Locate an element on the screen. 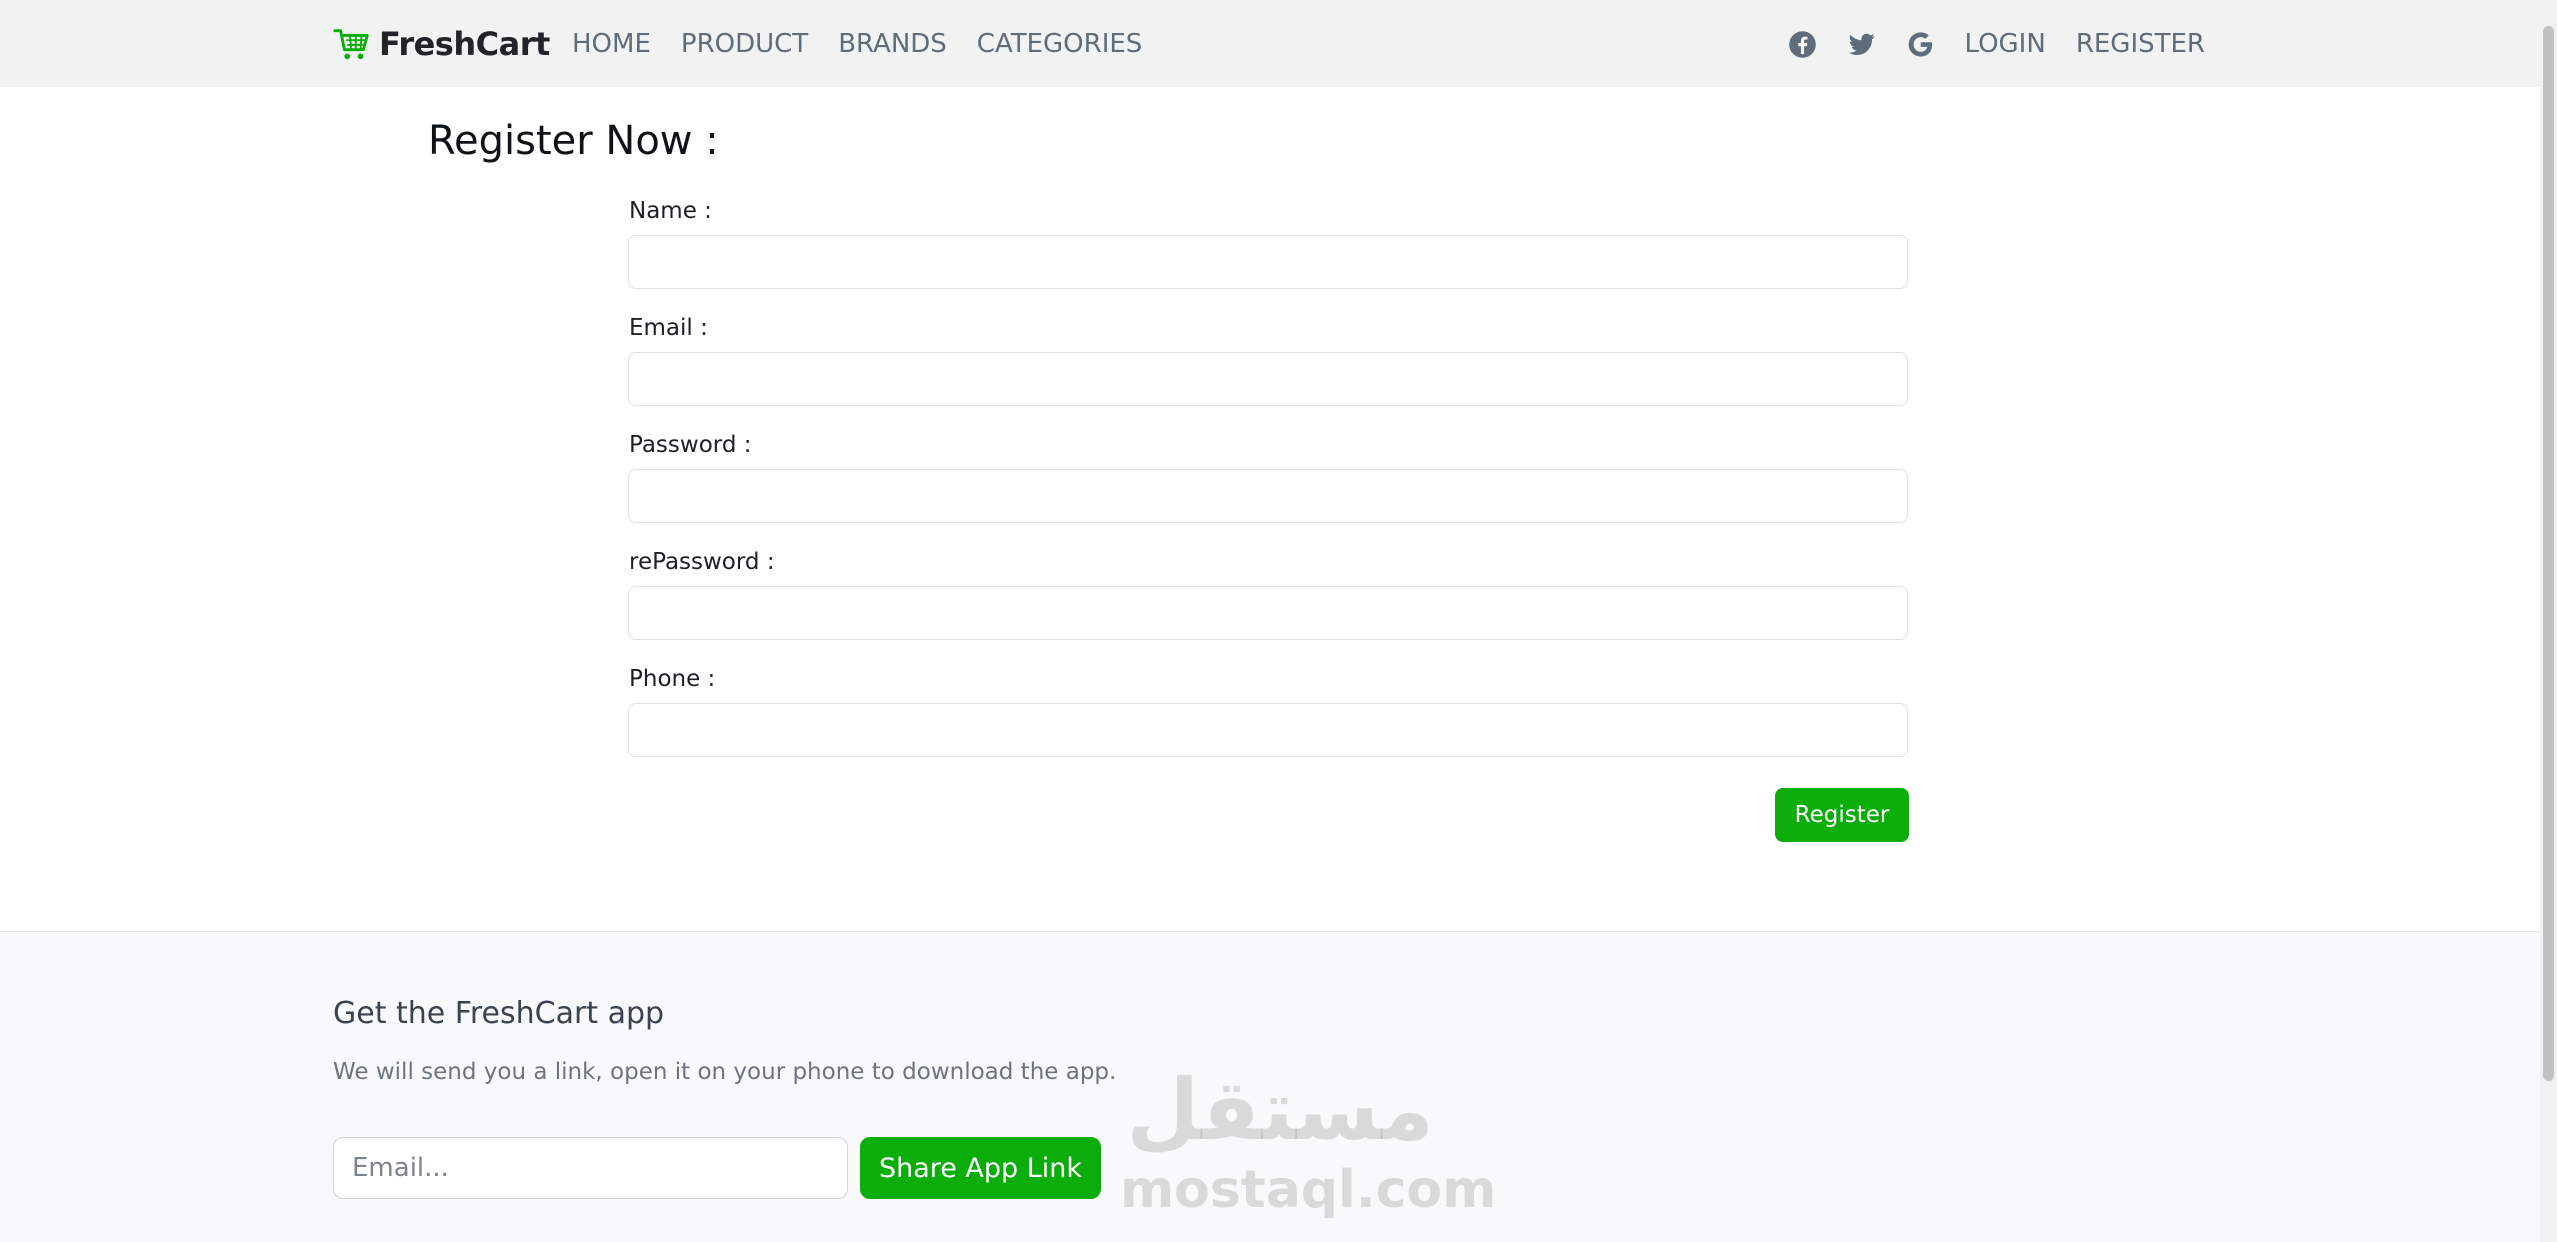 This screenshot has height=1242, width=2557. footer-title: Get the FreshCart app is located at coordinates (499, 1013).